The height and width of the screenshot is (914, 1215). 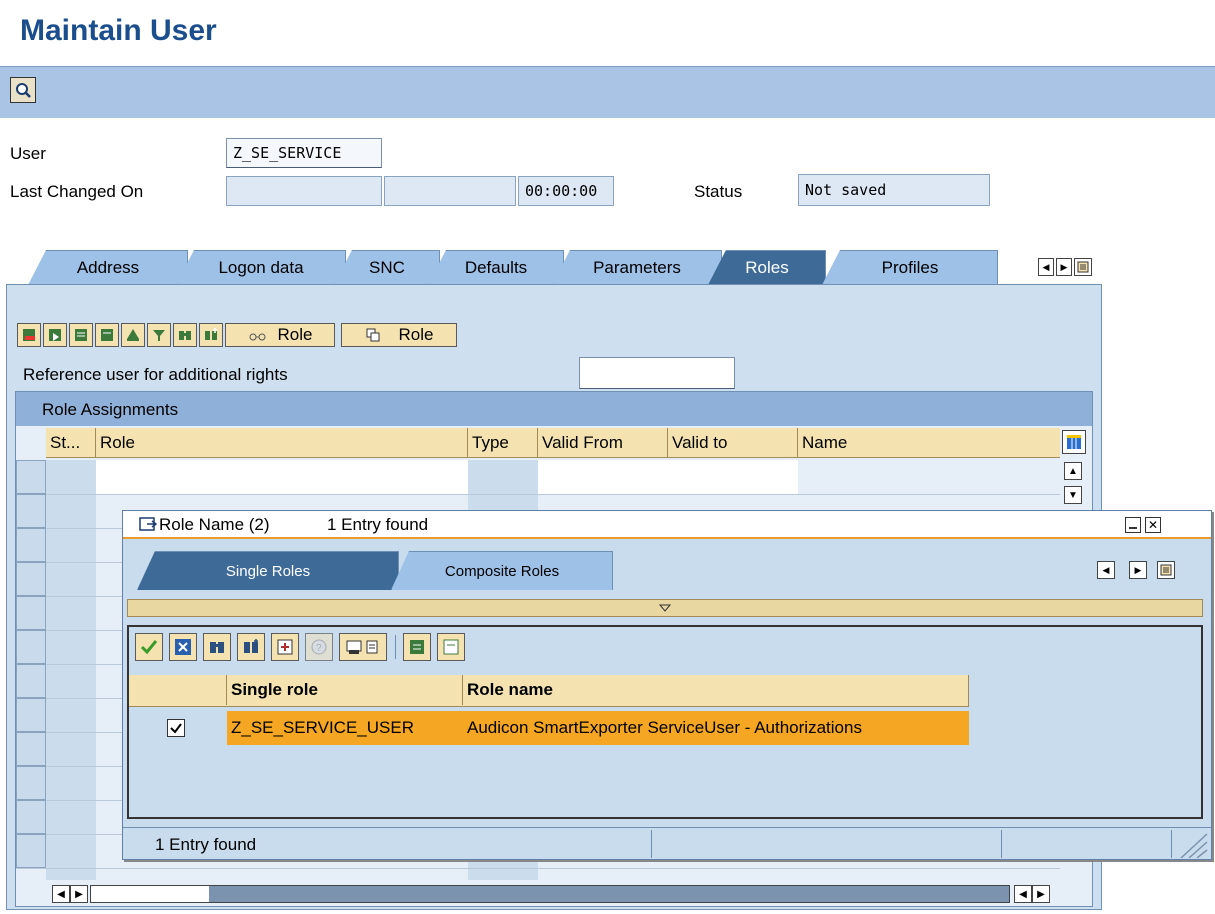 I want to click on role-link-button: Role, so click(x=280, y=335).